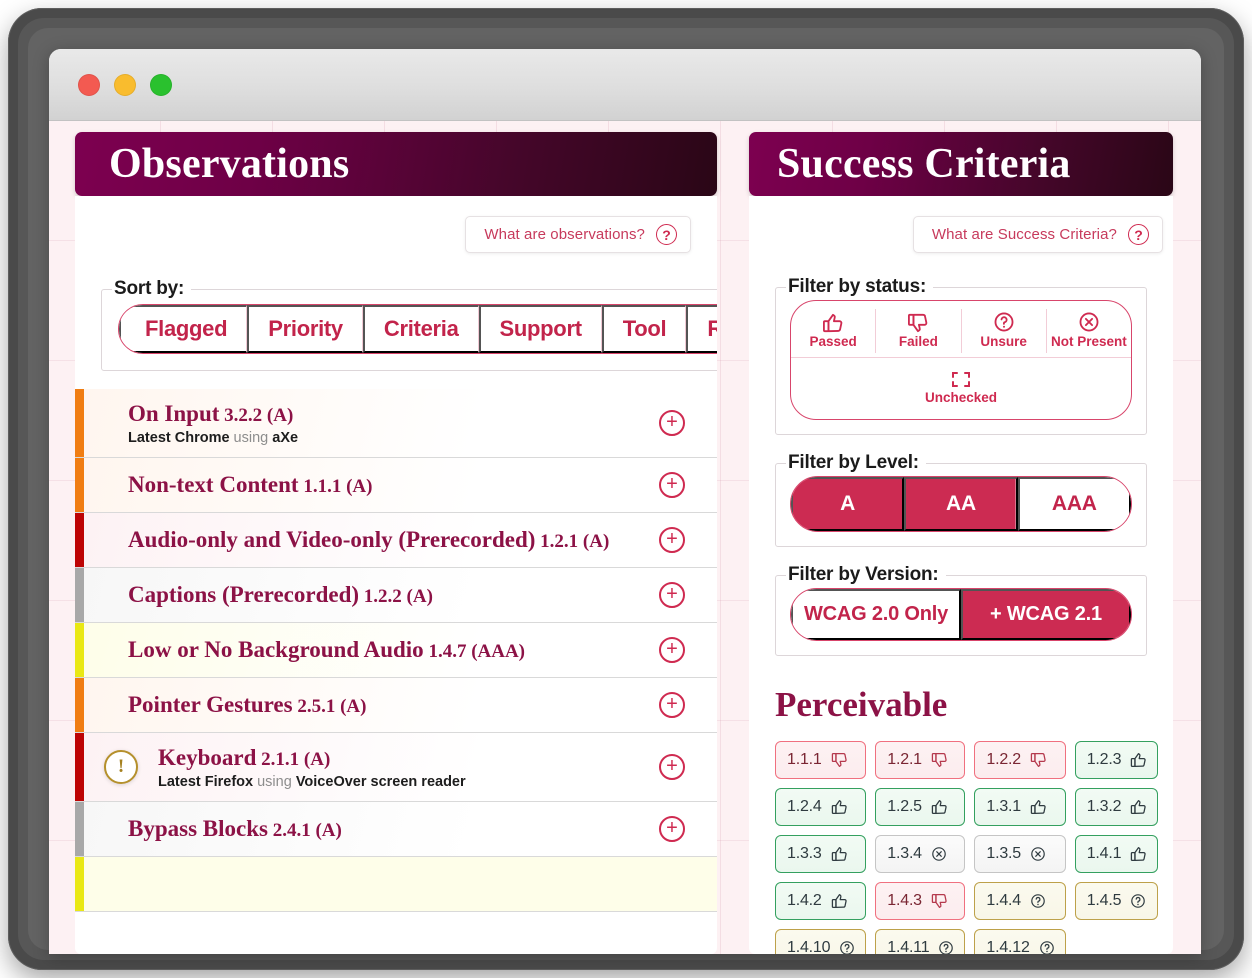 The width and height of the screenshot is (1252, 978). I want to click on status-filter-failed: Failed, so click(919, 331).